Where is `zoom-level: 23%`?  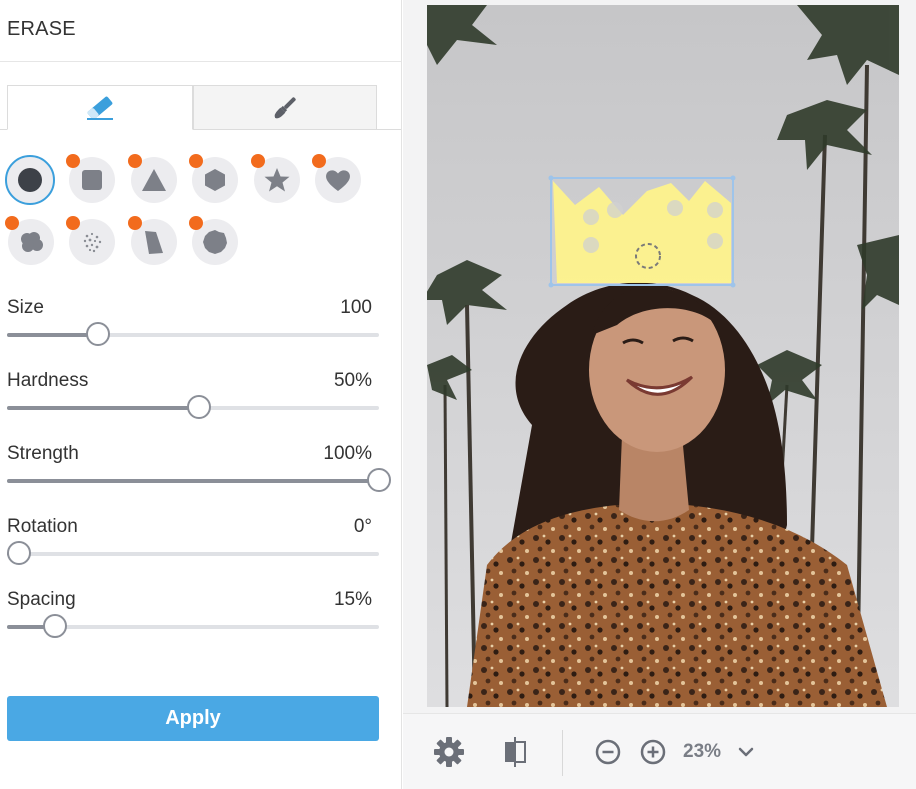 zoom-level: 23% is located at coordinates (702, 752).